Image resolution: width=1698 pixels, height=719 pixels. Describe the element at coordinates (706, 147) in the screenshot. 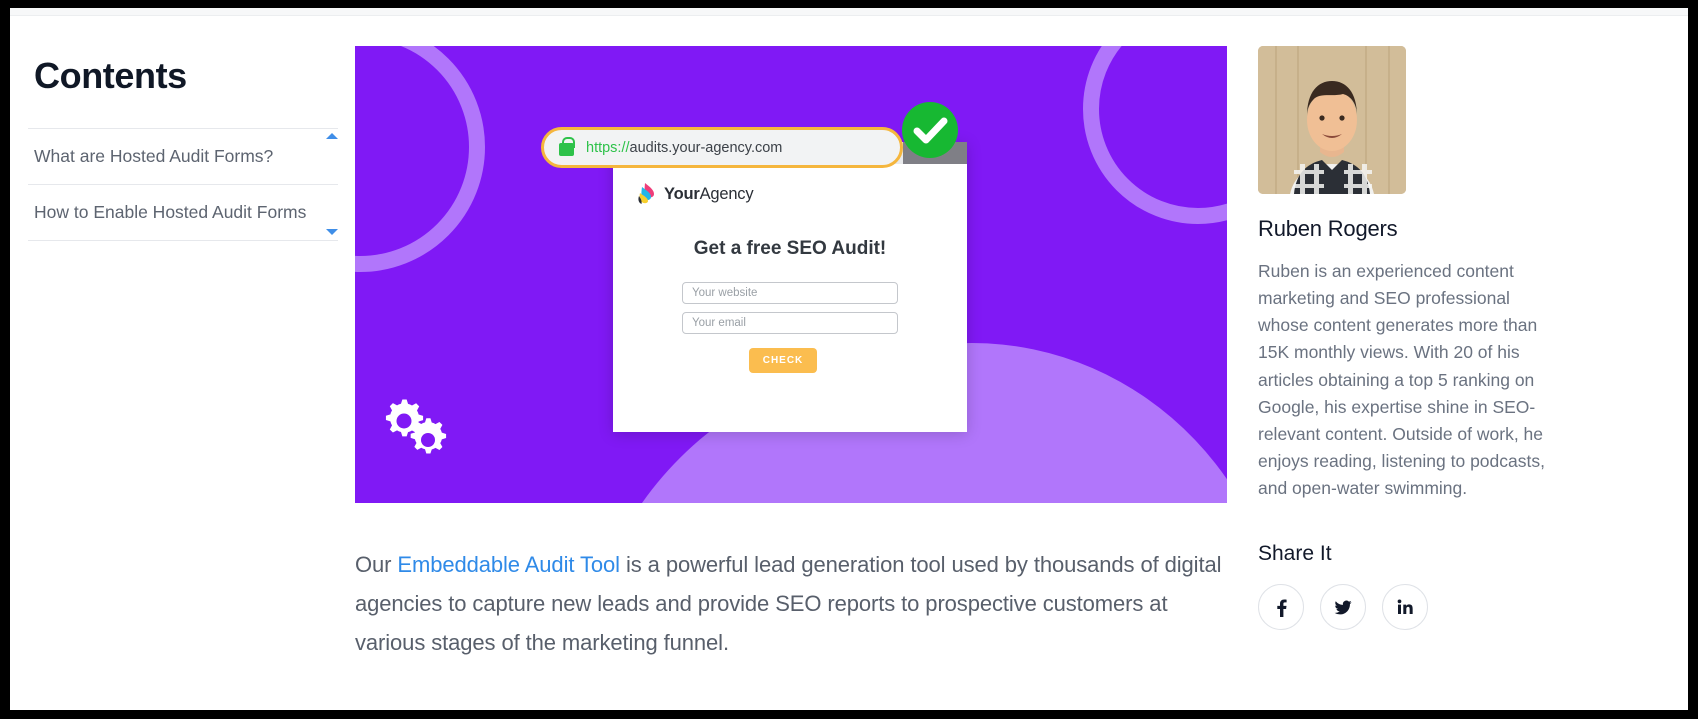

I see `url-host: audits.your-agency.com` at that location.